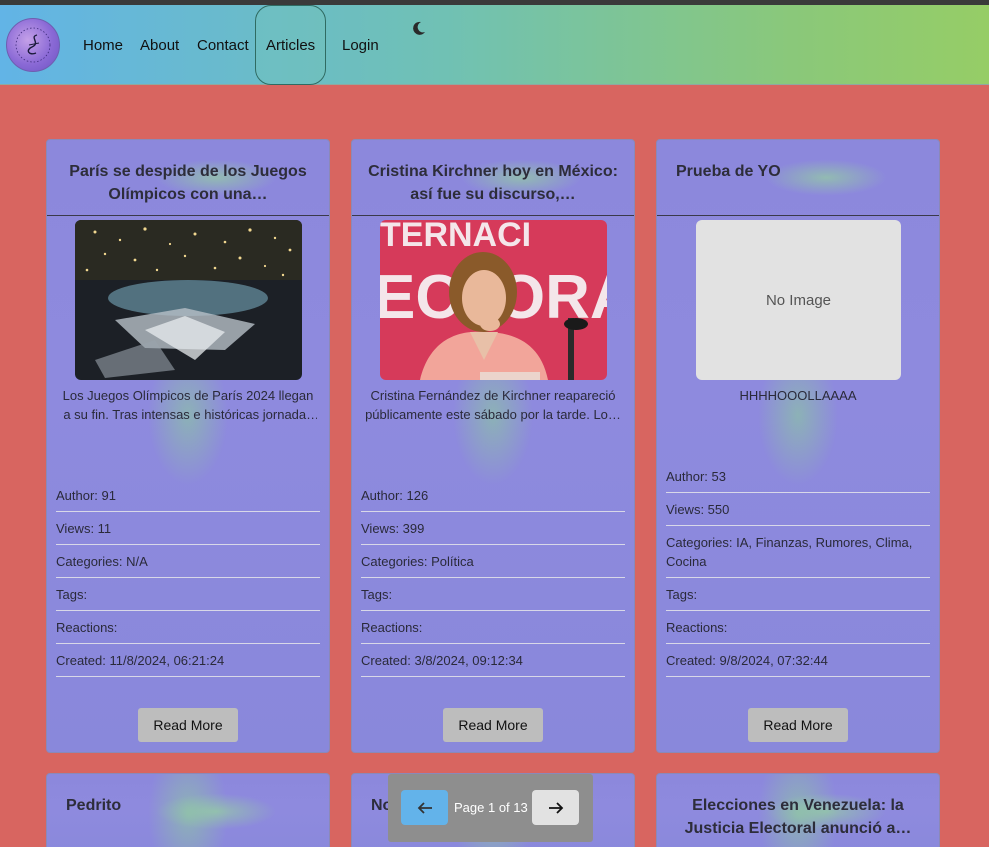 The width and height of the screenshot is (989, 847). What do you see at coordinates (798, 513) in the screenshot?
I see `card-views: Views: 550` at bounding box center [798, 513].